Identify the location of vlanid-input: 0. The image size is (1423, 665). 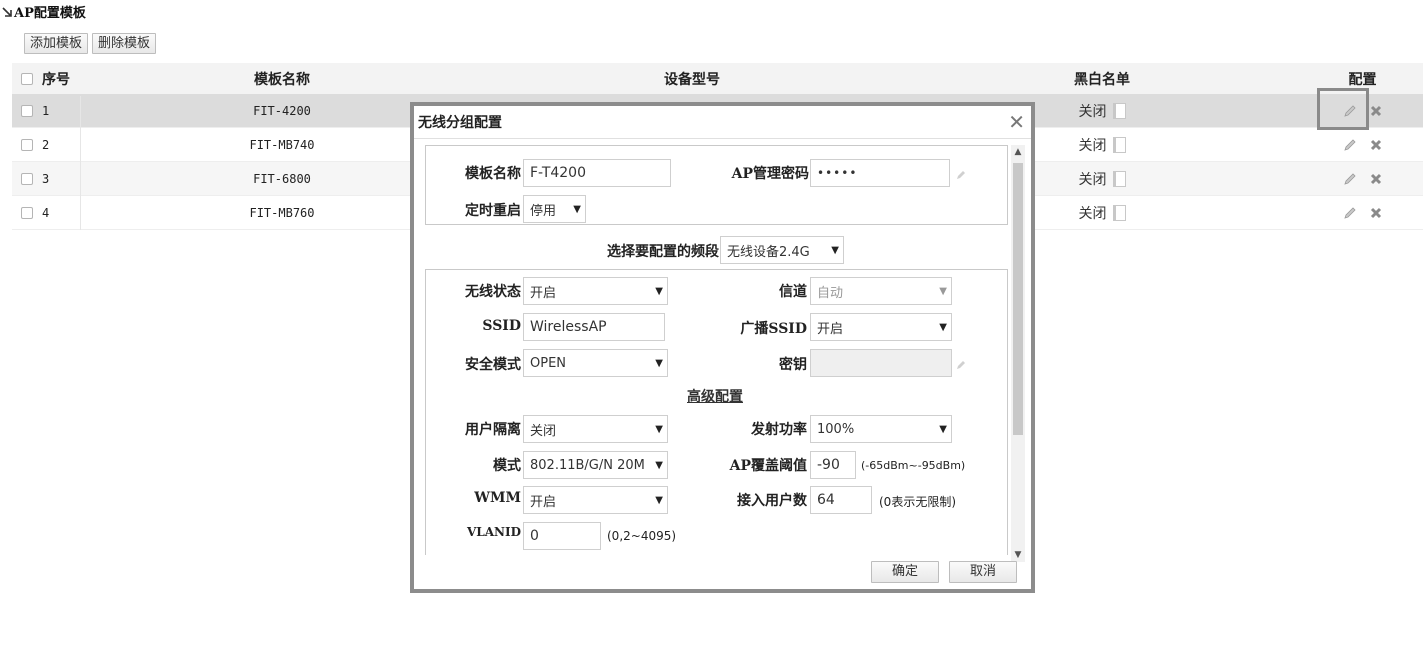
(562, 536).